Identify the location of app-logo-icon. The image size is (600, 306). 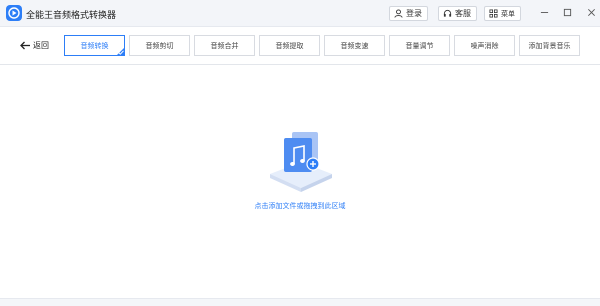
(14, 13).